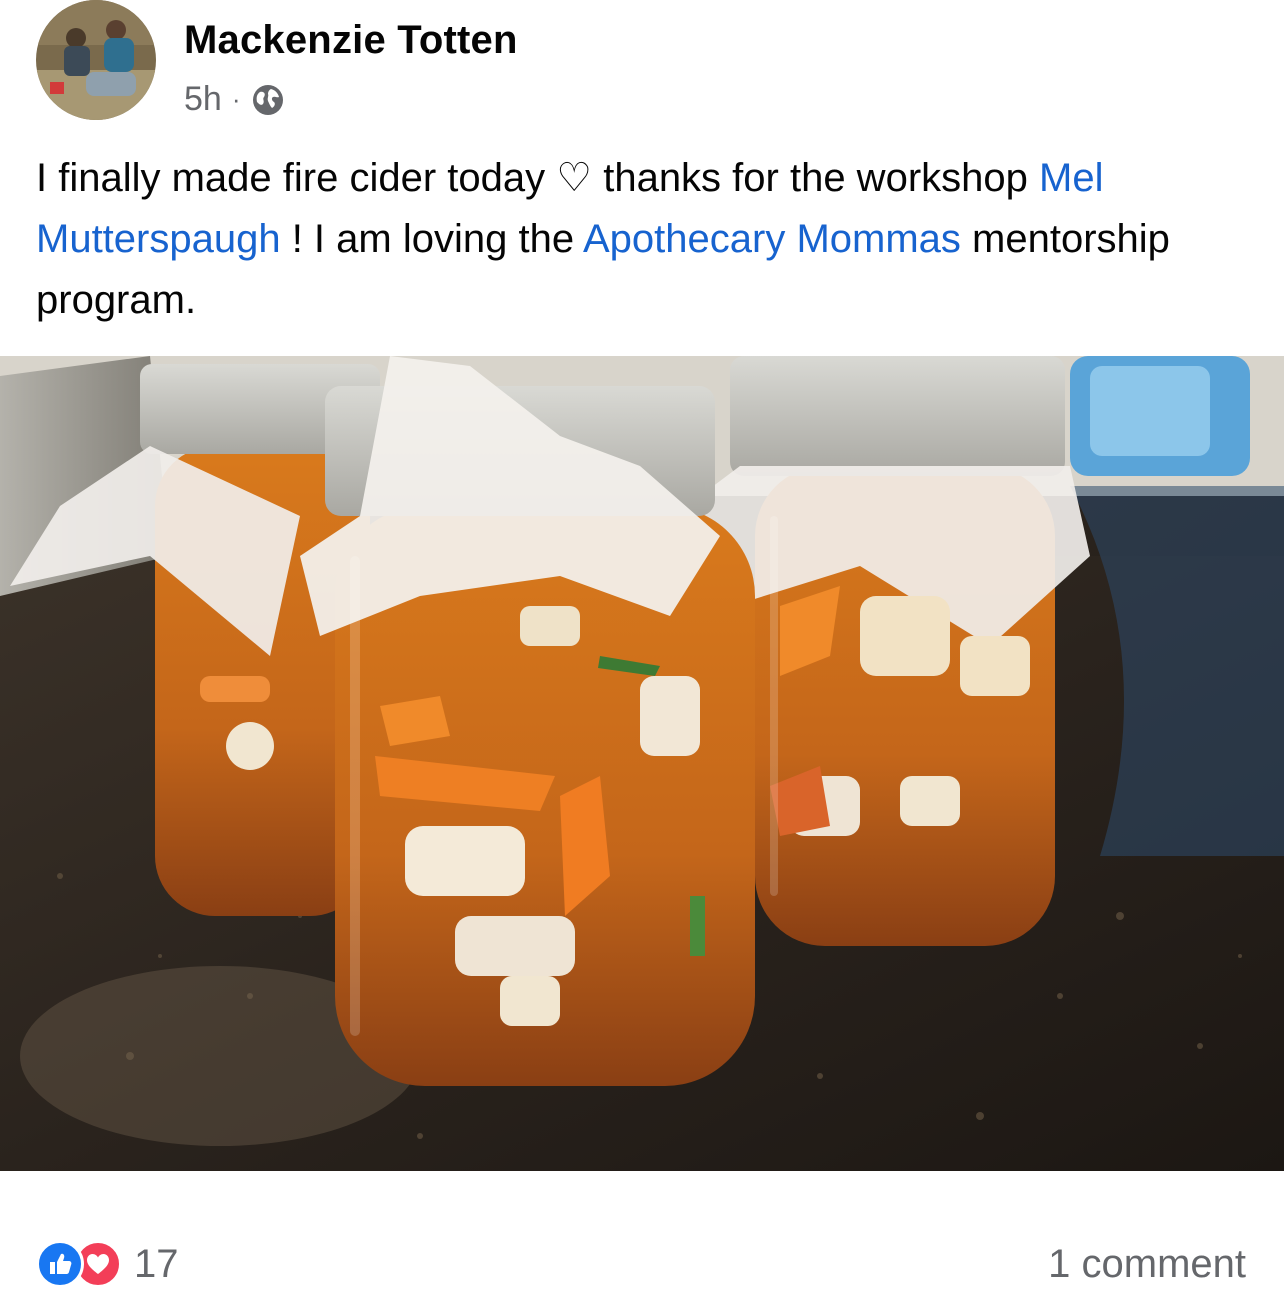 The height and width of the screenshot is (1306, 1284). I want to click on post-meta: 5h ·, so click(234, 99).